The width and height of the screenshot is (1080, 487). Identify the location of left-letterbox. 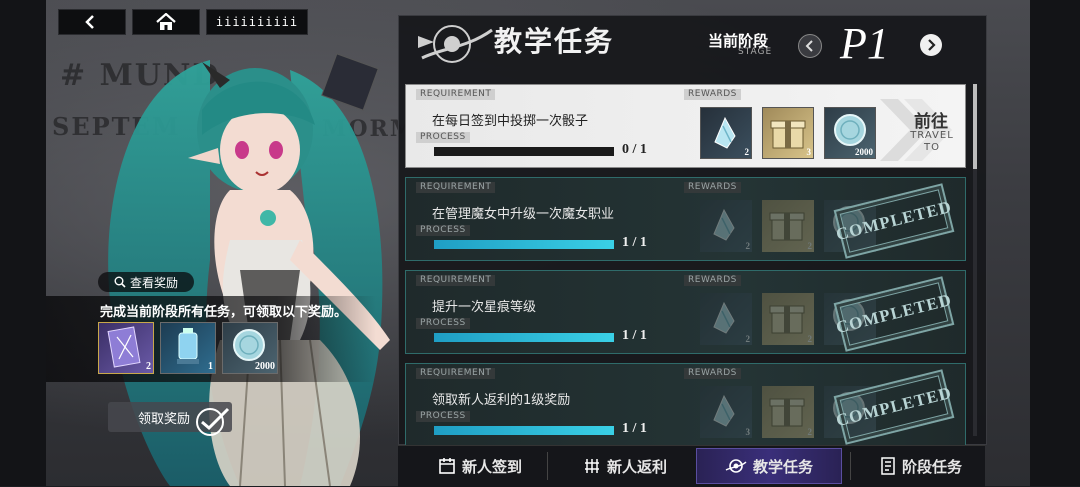
(23, 243).